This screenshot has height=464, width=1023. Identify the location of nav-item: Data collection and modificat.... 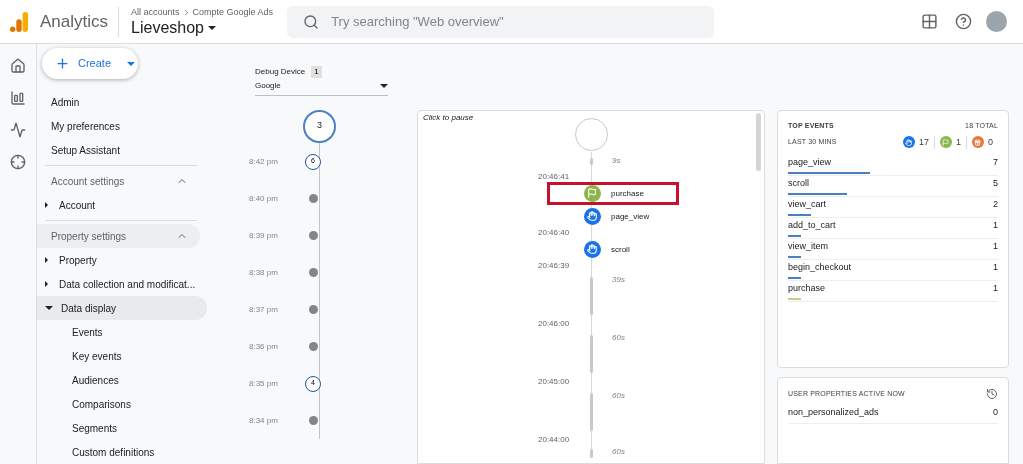
(122, 284).